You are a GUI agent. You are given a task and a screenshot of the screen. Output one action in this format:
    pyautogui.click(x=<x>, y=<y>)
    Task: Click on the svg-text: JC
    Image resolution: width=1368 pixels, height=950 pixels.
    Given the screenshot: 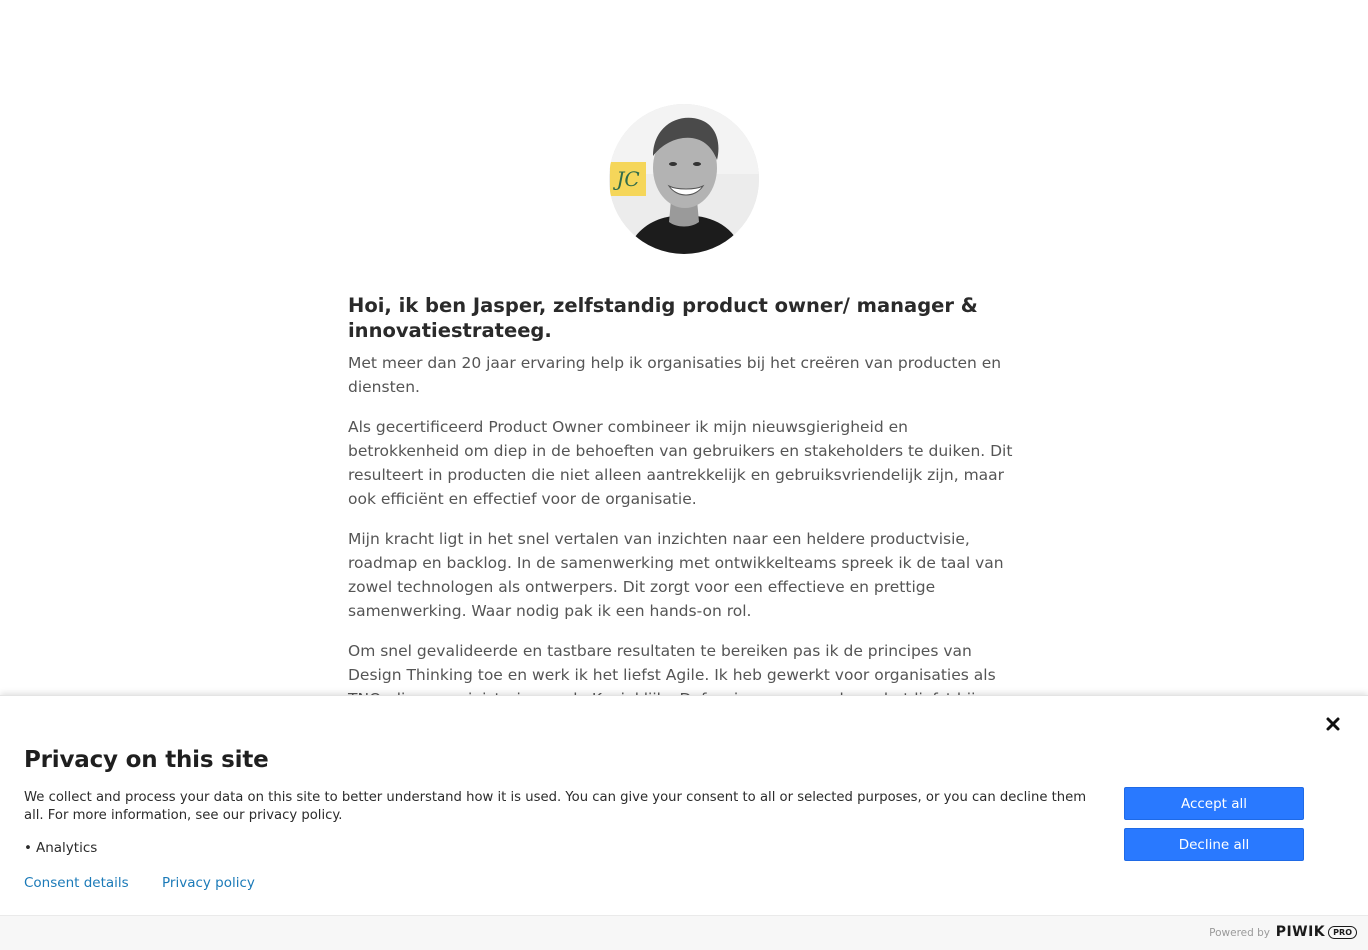 What is the action you would take?
    pyautogui.click(x=625, y=179)
    